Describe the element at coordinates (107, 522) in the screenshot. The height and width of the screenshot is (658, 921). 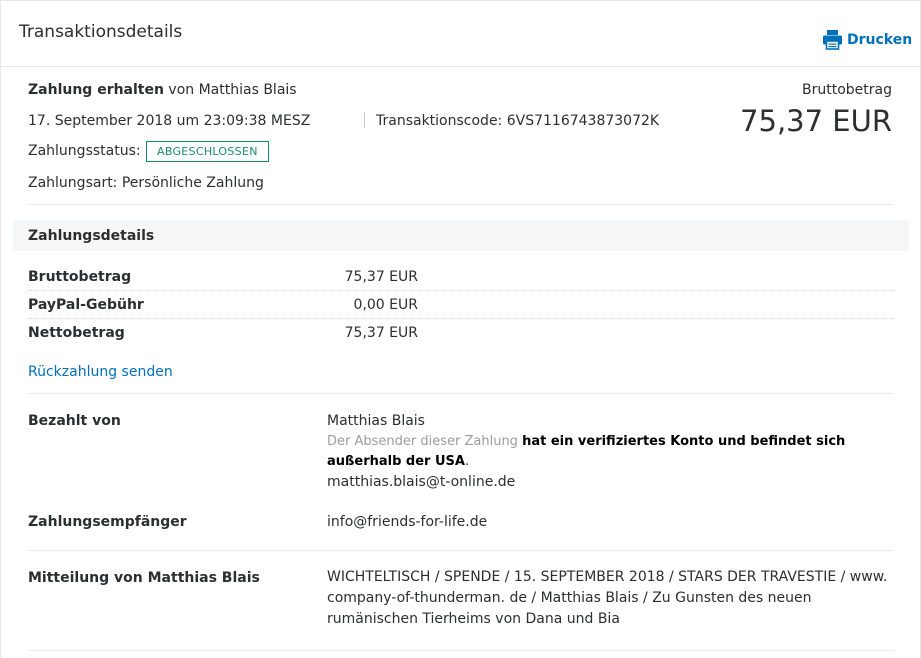
I see `recipient-label: Zahlungsempfänger` at that location.